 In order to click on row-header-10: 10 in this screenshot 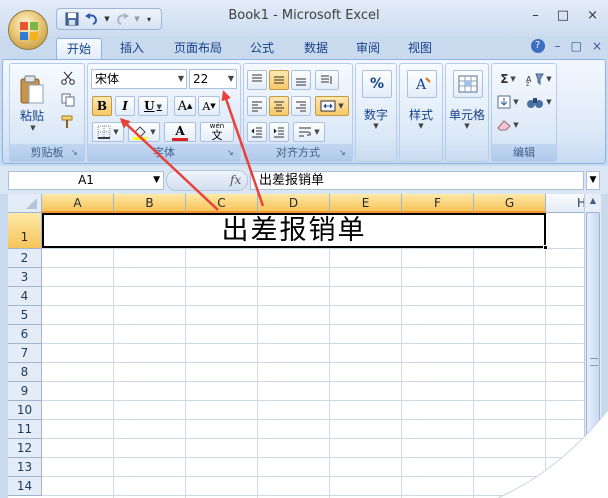, I will do `click(25, 410)`.